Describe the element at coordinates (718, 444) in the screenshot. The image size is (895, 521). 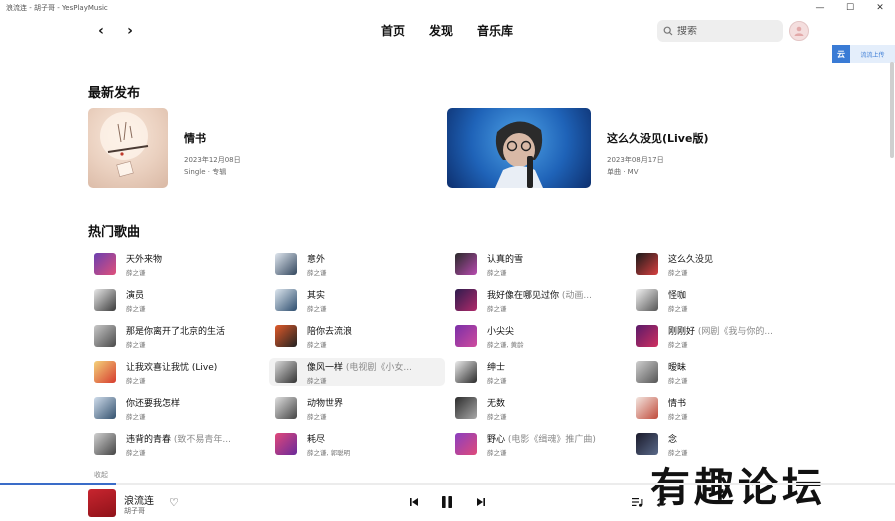
I see `song-item: 念薛之谦` at that location.